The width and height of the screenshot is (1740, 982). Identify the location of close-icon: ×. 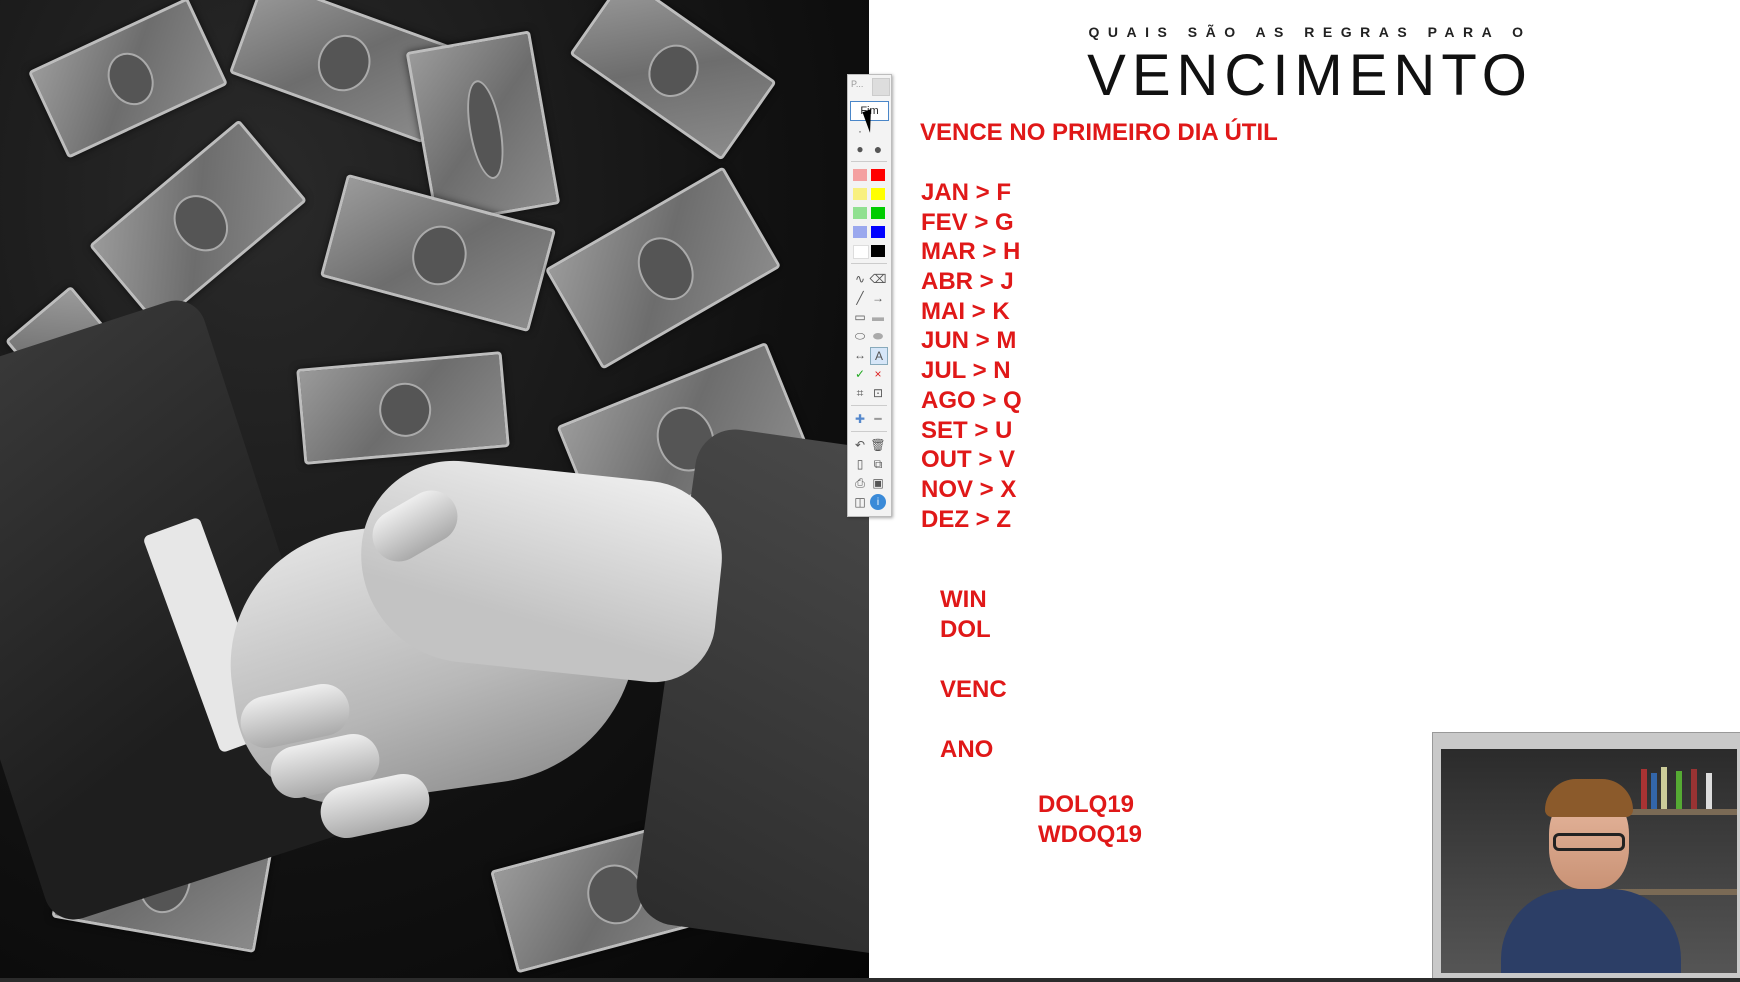
(878, 374).